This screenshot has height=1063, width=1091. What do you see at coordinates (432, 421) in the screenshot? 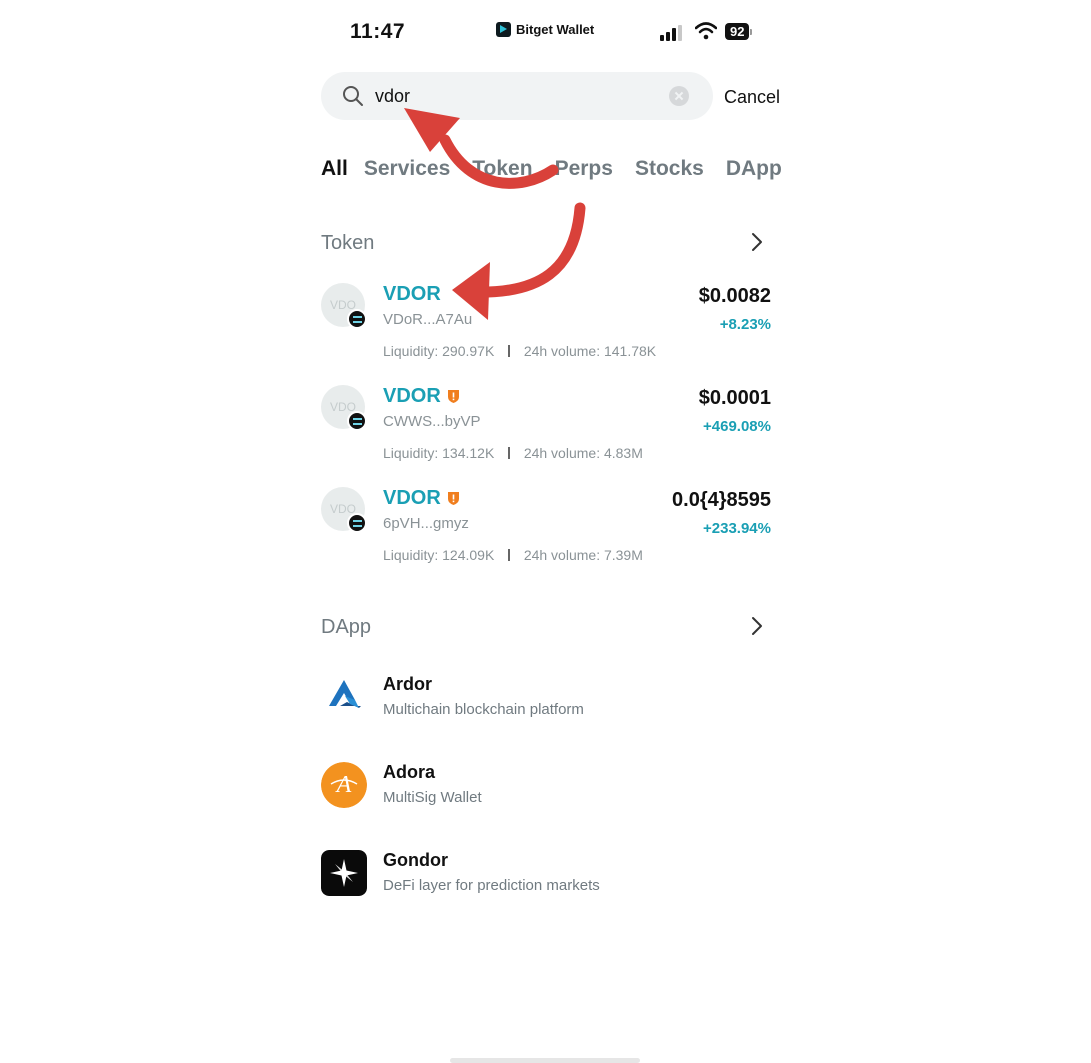
I see `token-address: CWWS...byVP` at bounding box center [432, 421].